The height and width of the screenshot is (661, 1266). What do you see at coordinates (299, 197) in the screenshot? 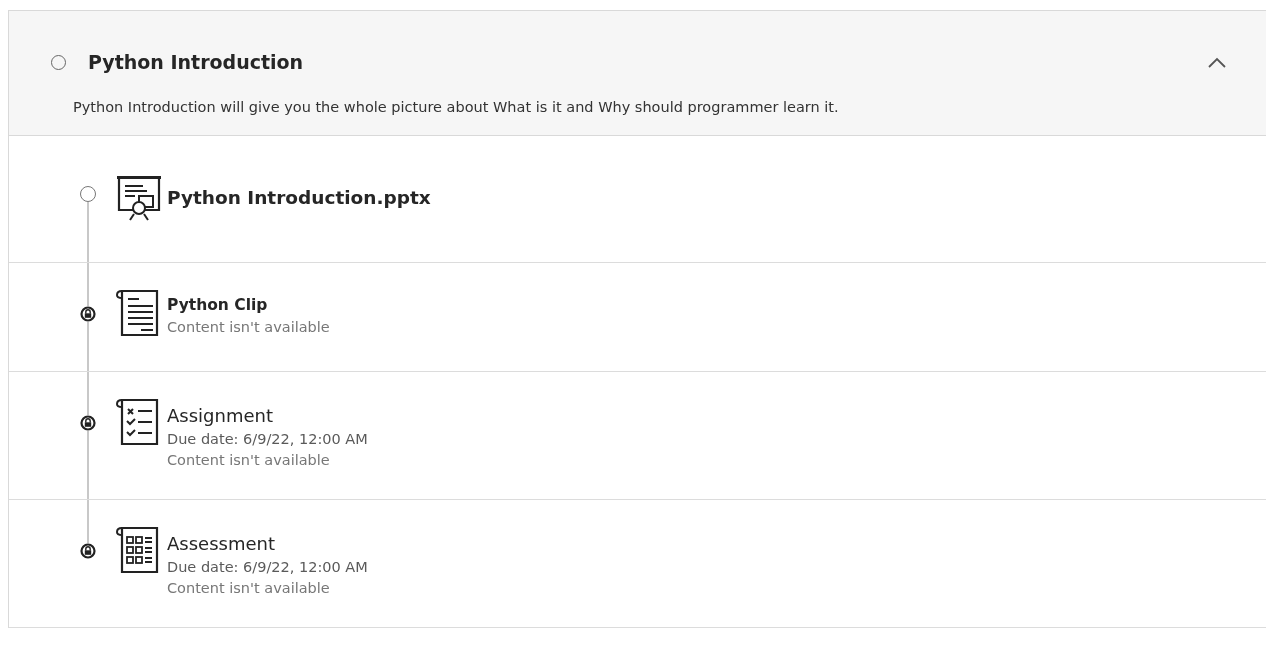
I see `item-title: Python Introduction.pptx` at bounding box center [299, 197].